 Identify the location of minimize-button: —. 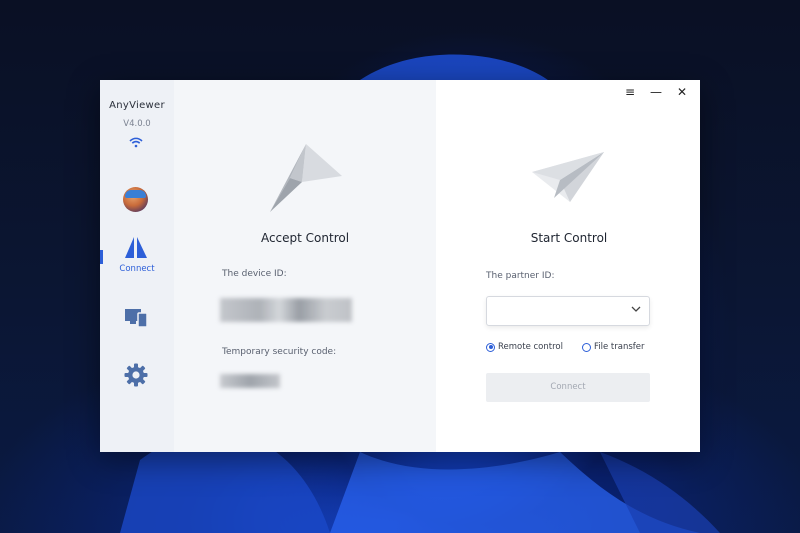
(656, 92).